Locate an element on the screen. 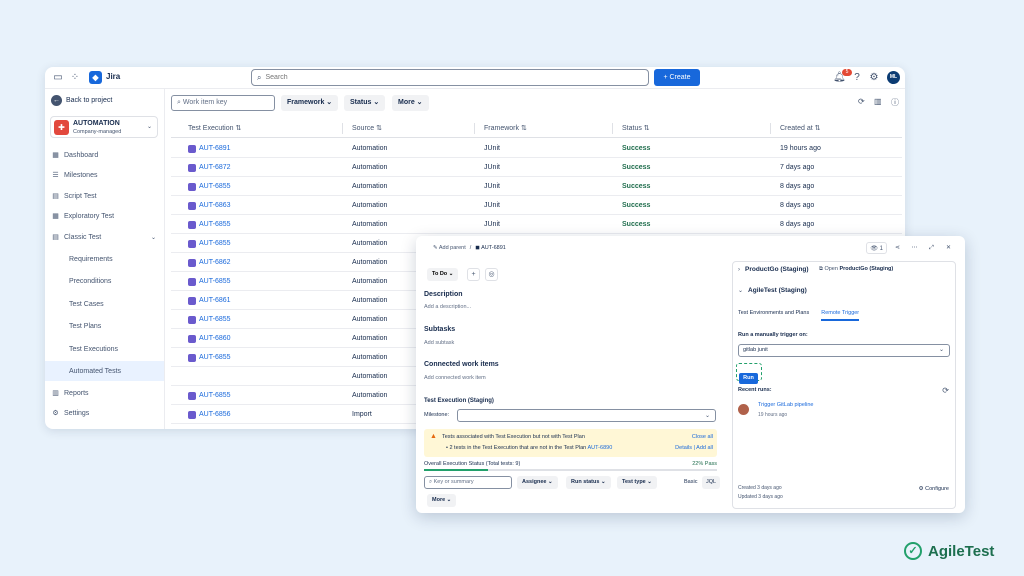 This screenshot has height=576, width=1024. sidebar-item-test-plans: Test Plans is located at coordinates (104, 326).